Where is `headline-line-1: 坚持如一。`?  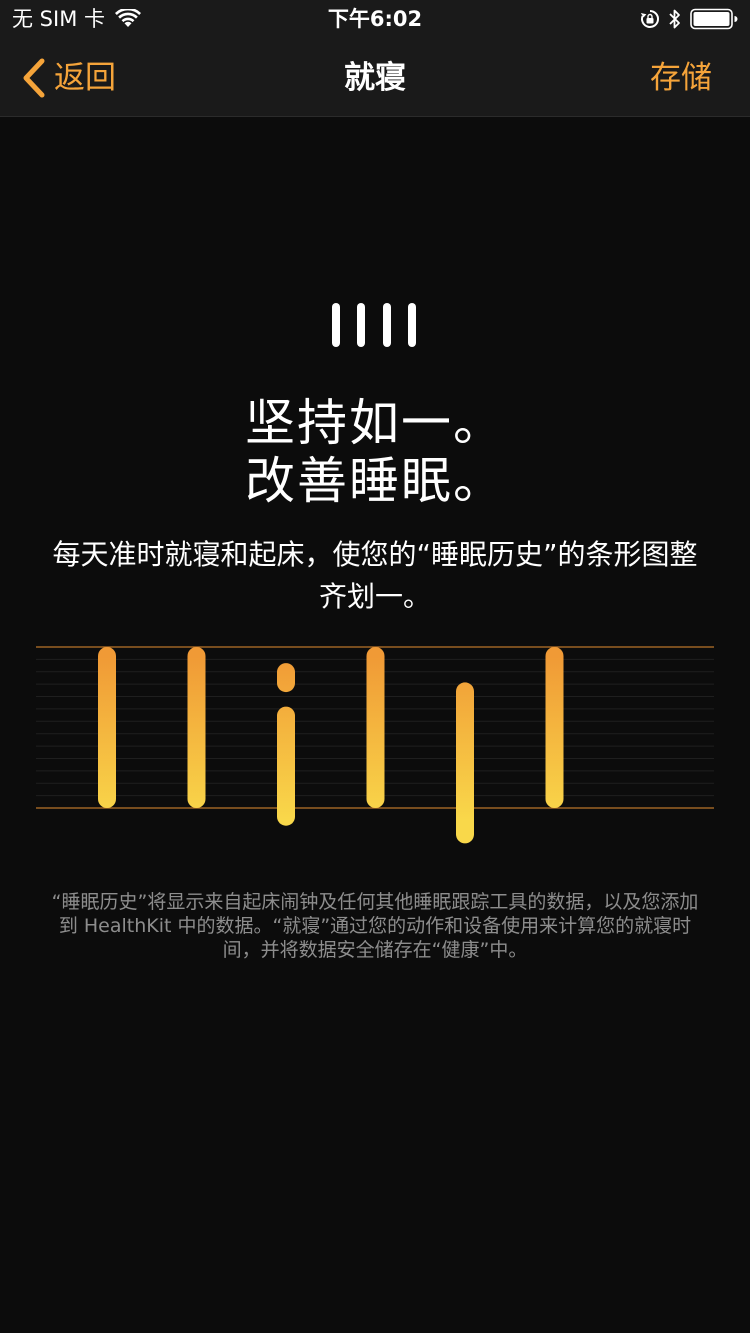 headline-line-1: 坚持如一。 is located at coordinates (375, 423).